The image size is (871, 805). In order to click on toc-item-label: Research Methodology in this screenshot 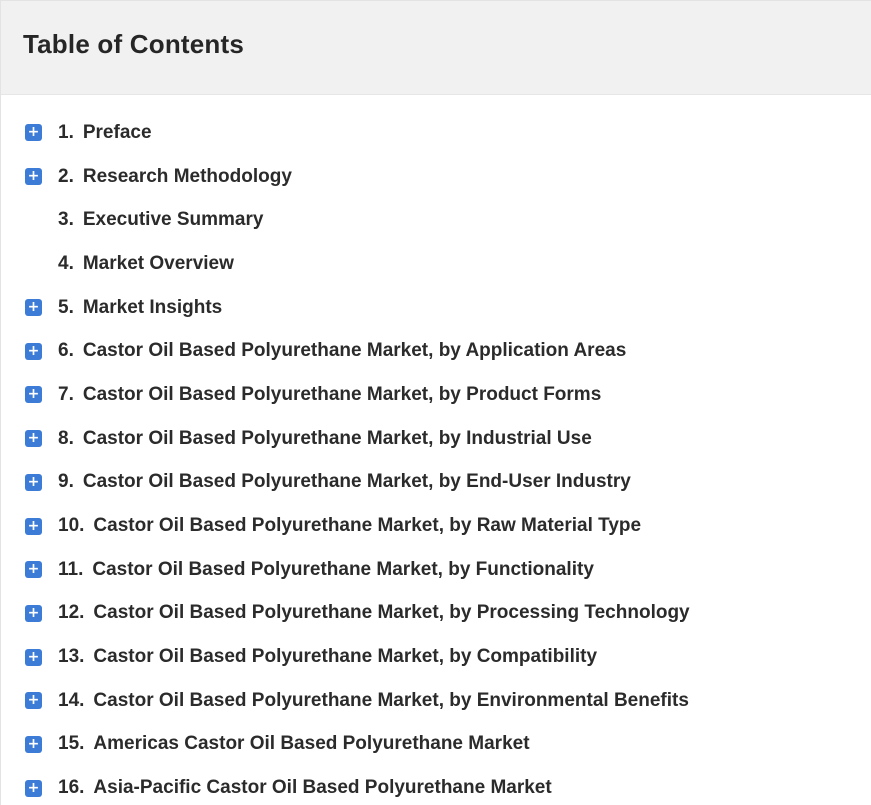, I will do `click(187, 177)`.